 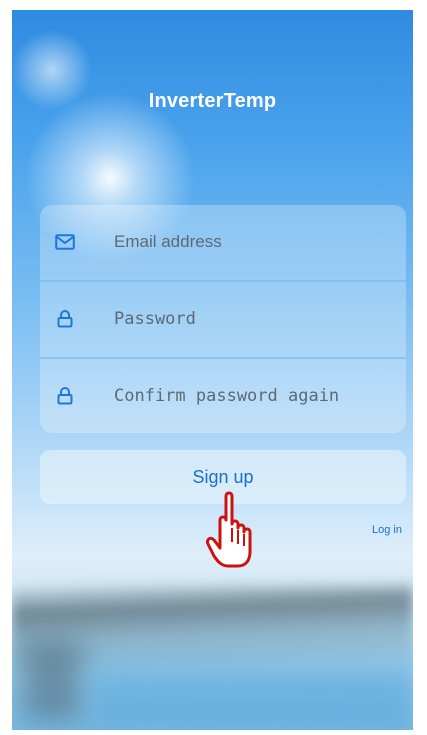 I want to click on hand-pointer-icon, so click(x=232, y=530).